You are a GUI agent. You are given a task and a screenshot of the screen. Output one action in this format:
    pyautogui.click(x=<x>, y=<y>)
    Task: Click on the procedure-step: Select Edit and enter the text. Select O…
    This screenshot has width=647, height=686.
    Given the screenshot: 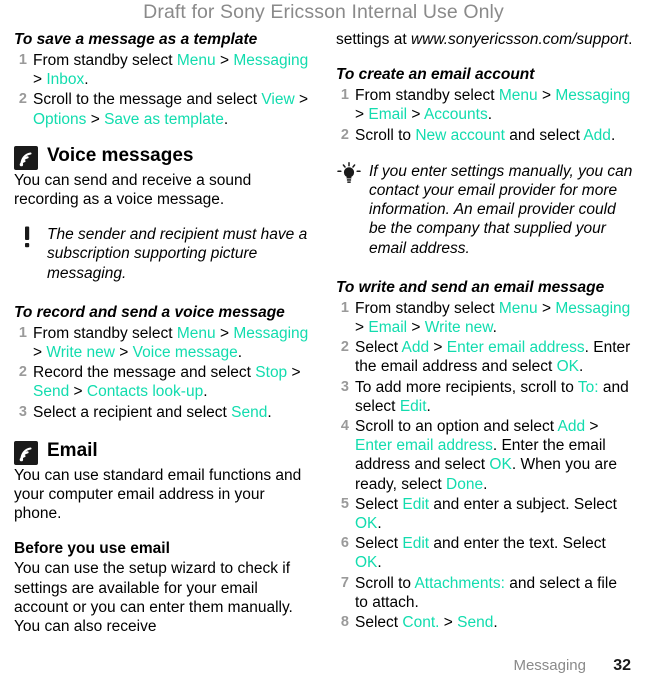 What is the action you would take?
    pyautogui.click(x=484, y=553)
    